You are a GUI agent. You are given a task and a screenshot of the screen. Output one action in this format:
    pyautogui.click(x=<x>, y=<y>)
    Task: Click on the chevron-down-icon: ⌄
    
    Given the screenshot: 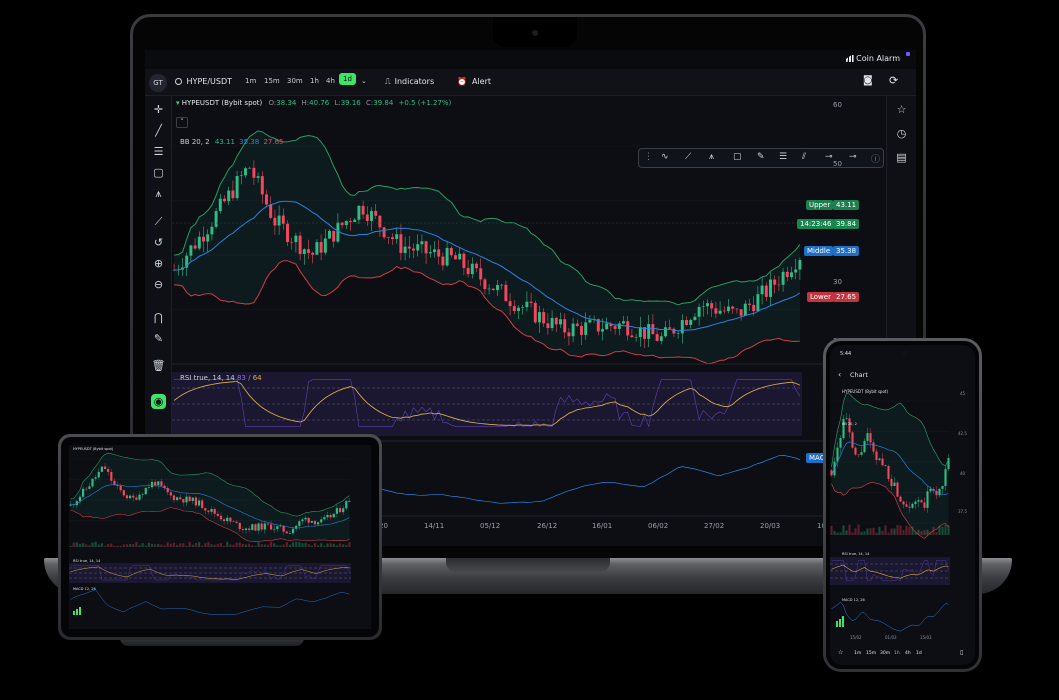 What is the action you would take?
    pyautogui.click(x=364, y=81)
    